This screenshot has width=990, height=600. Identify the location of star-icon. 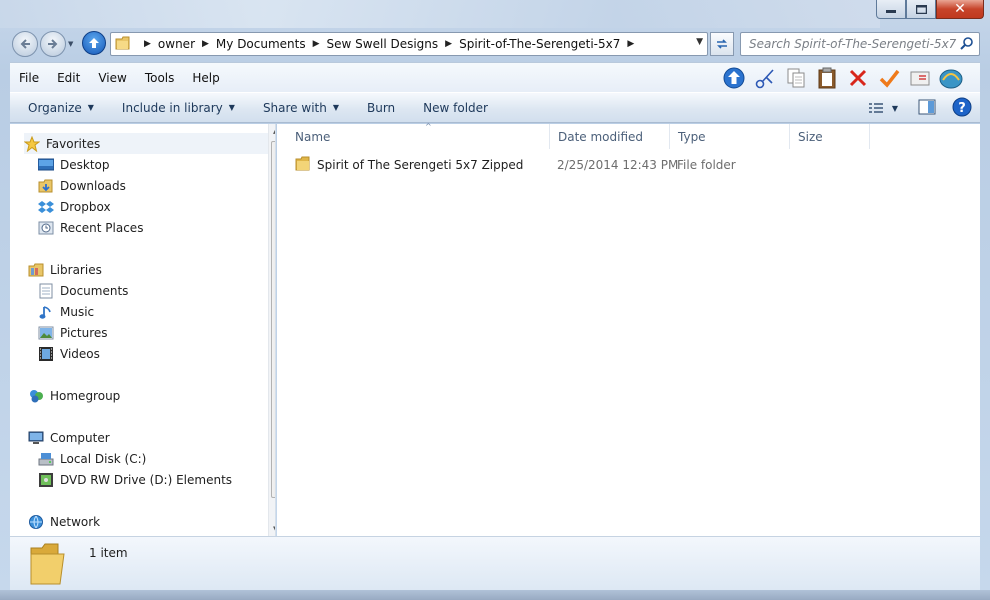
(32, 143).